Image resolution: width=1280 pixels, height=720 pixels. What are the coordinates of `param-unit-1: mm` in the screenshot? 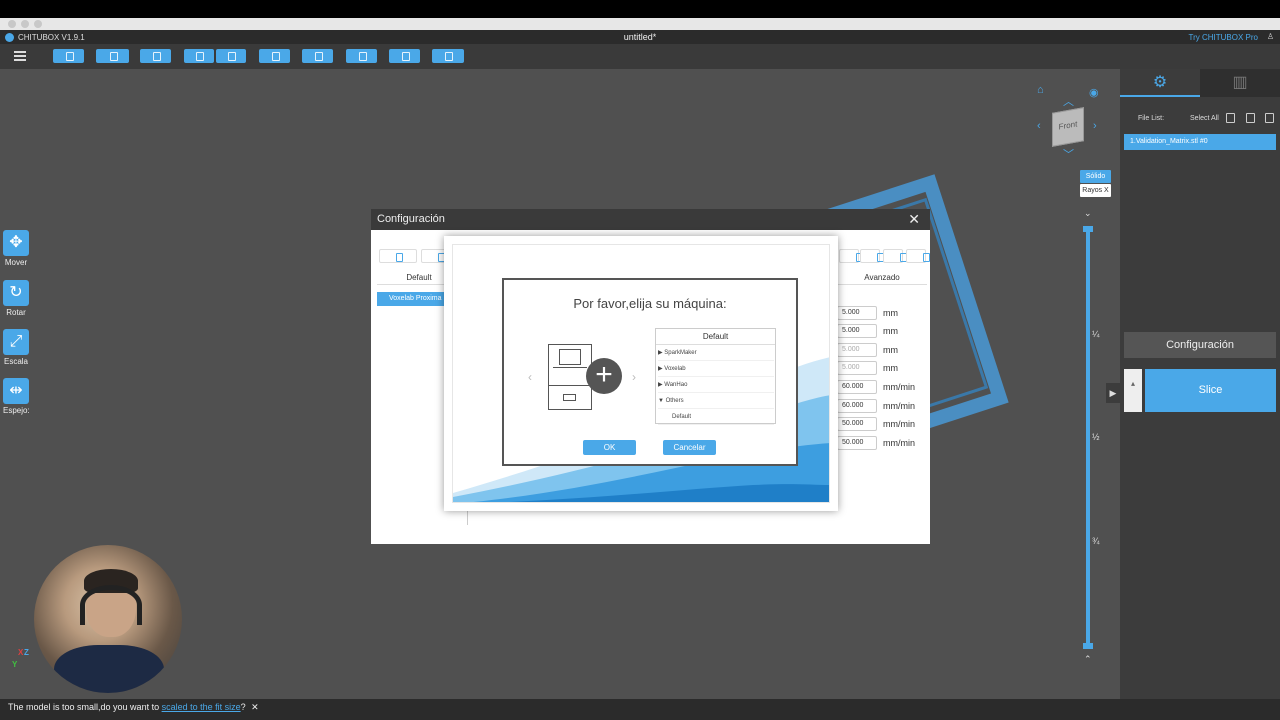 It's located at (890, 313).